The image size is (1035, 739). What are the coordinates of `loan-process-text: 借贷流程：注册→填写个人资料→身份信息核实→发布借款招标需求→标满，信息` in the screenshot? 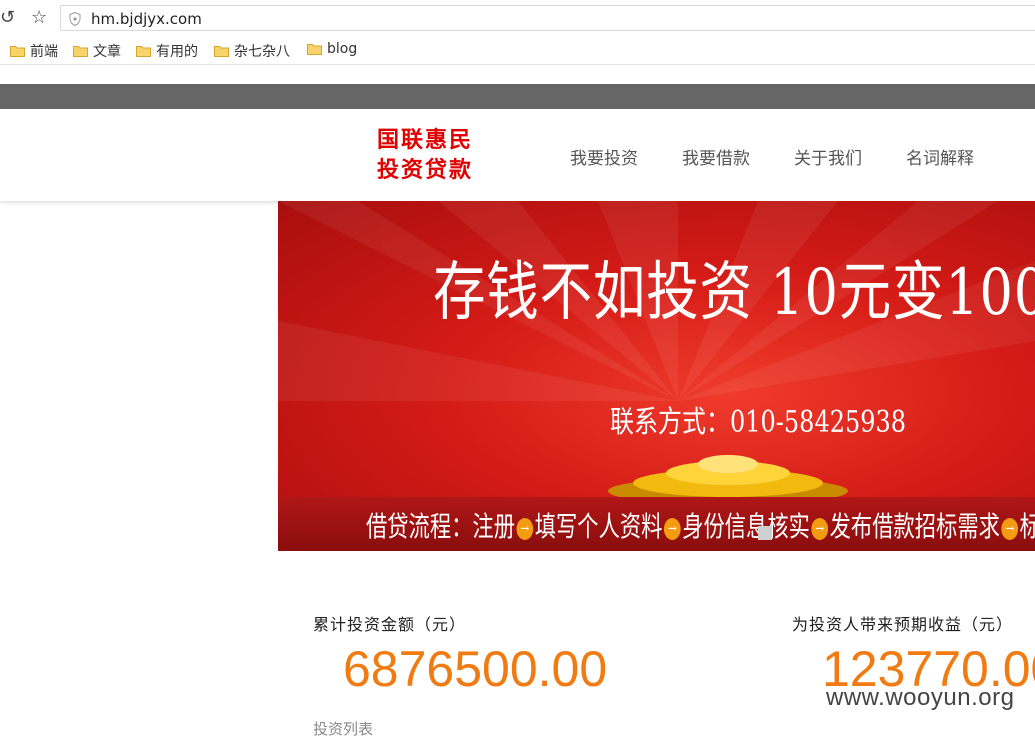 It's located at (700, 525).